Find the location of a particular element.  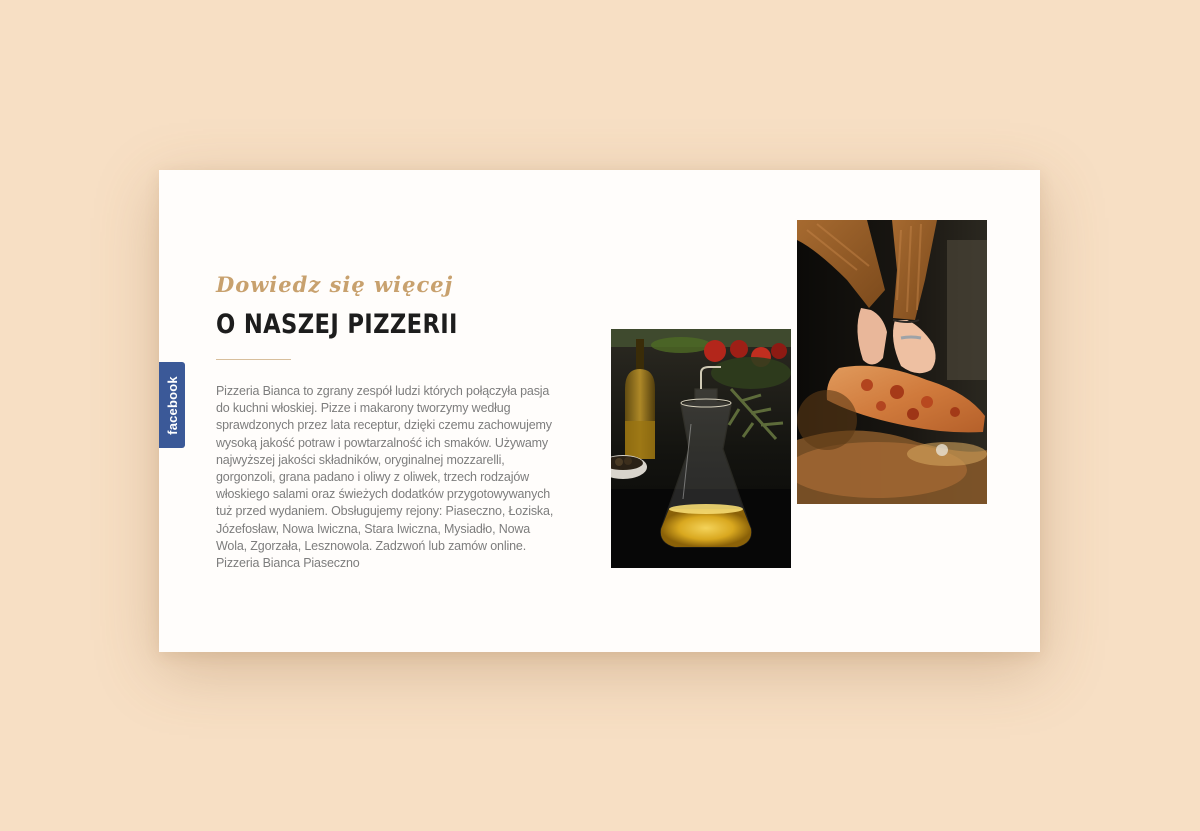

olive-oil-photo is located at coordinates (701, 448).